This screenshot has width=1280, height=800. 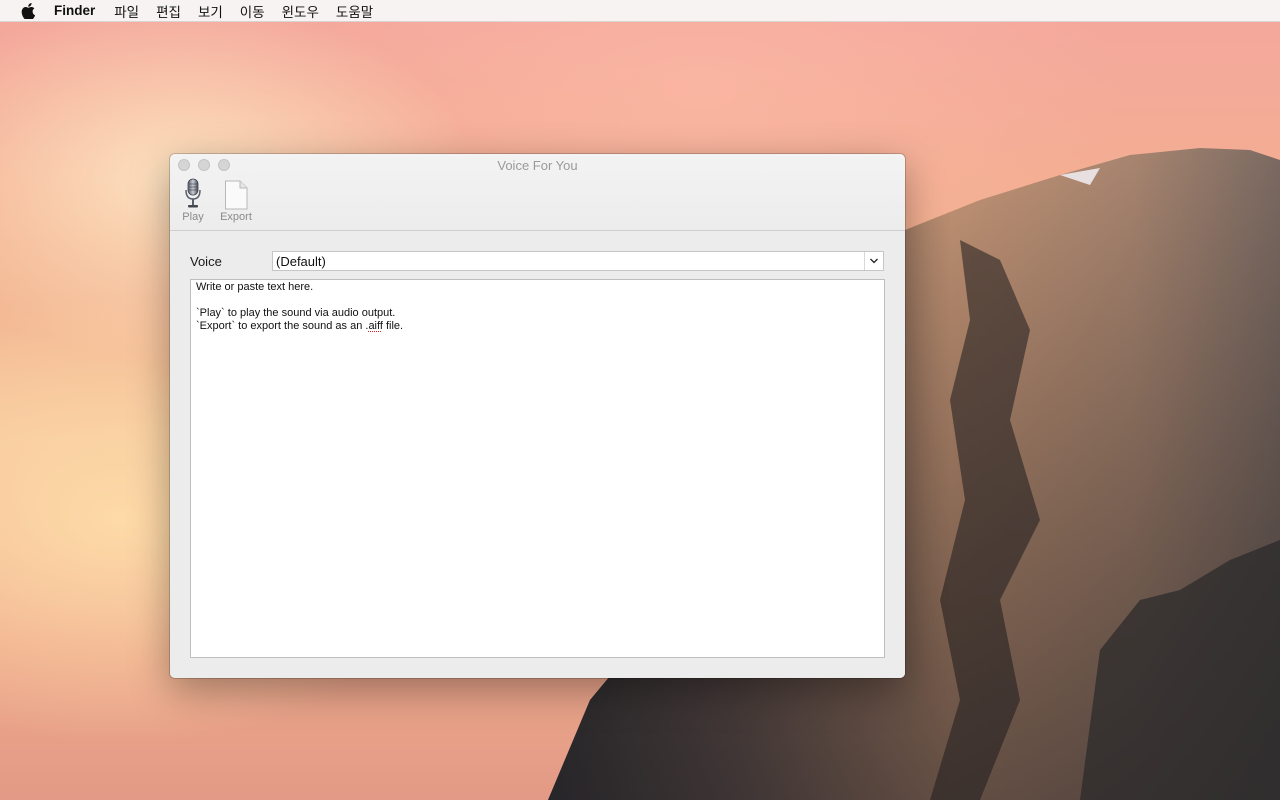 What do you see at coordinates (168, 11) in the screenshot?
I see `menu-edit: 편집` at bounding box center [168, 11].